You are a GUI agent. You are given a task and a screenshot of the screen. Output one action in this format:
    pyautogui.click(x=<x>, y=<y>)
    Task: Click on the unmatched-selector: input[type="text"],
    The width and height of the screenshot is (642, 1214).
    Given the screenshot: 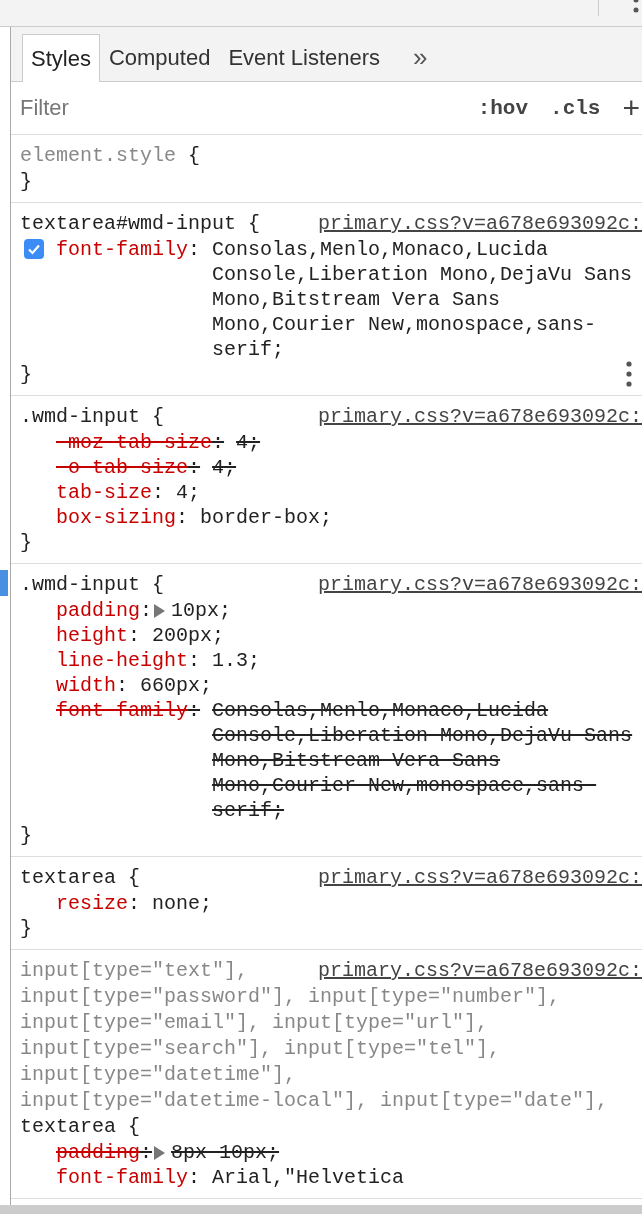 What is the action you would take?
    pyautogui.click(x=134, y=970)
    